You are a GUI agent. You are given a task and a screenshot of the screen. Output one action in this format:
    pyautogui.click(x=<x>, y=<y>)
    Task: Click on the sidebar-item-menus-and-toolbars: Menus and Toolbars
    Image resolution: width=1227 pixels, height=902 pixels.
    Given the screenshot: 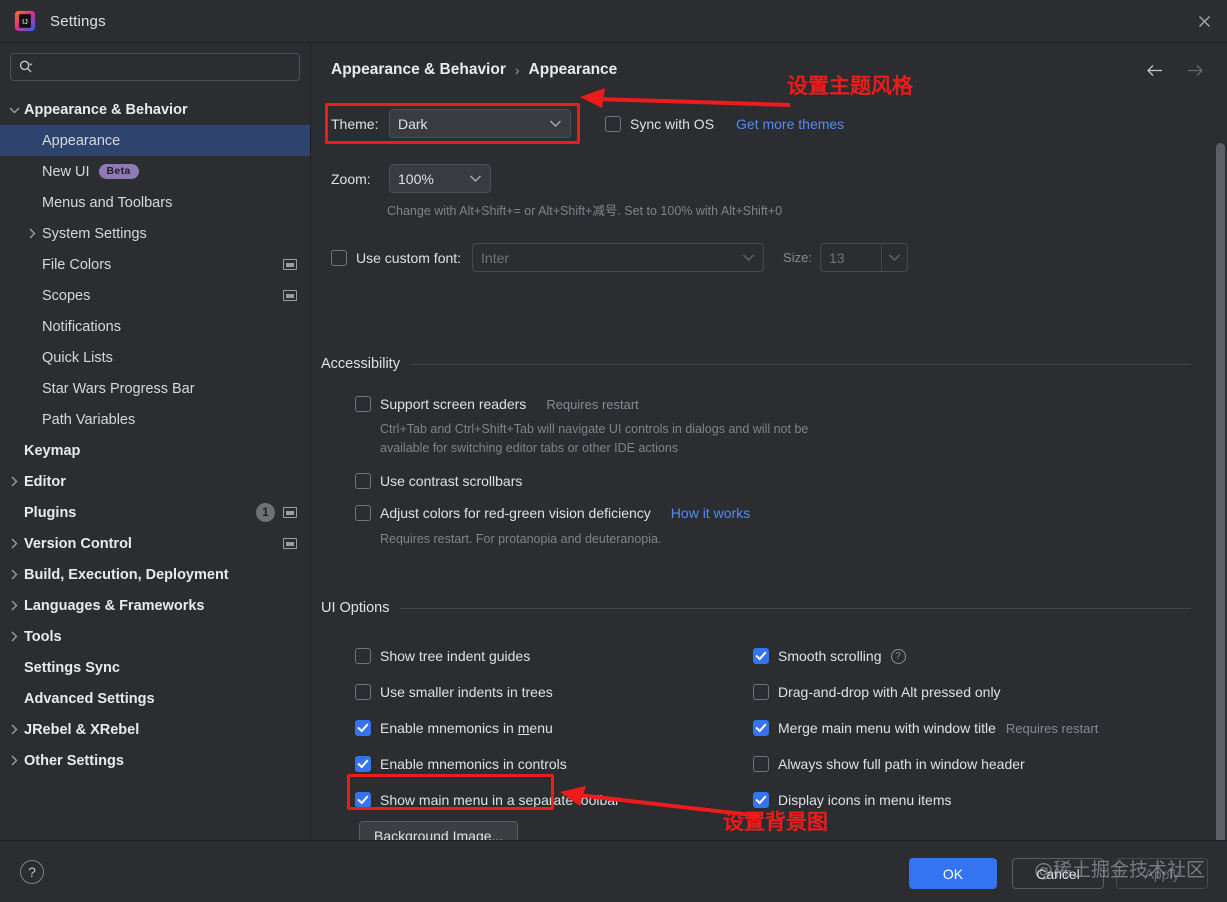 What is the action you would take?
    pyautogui.click(x=155, y=202)
    